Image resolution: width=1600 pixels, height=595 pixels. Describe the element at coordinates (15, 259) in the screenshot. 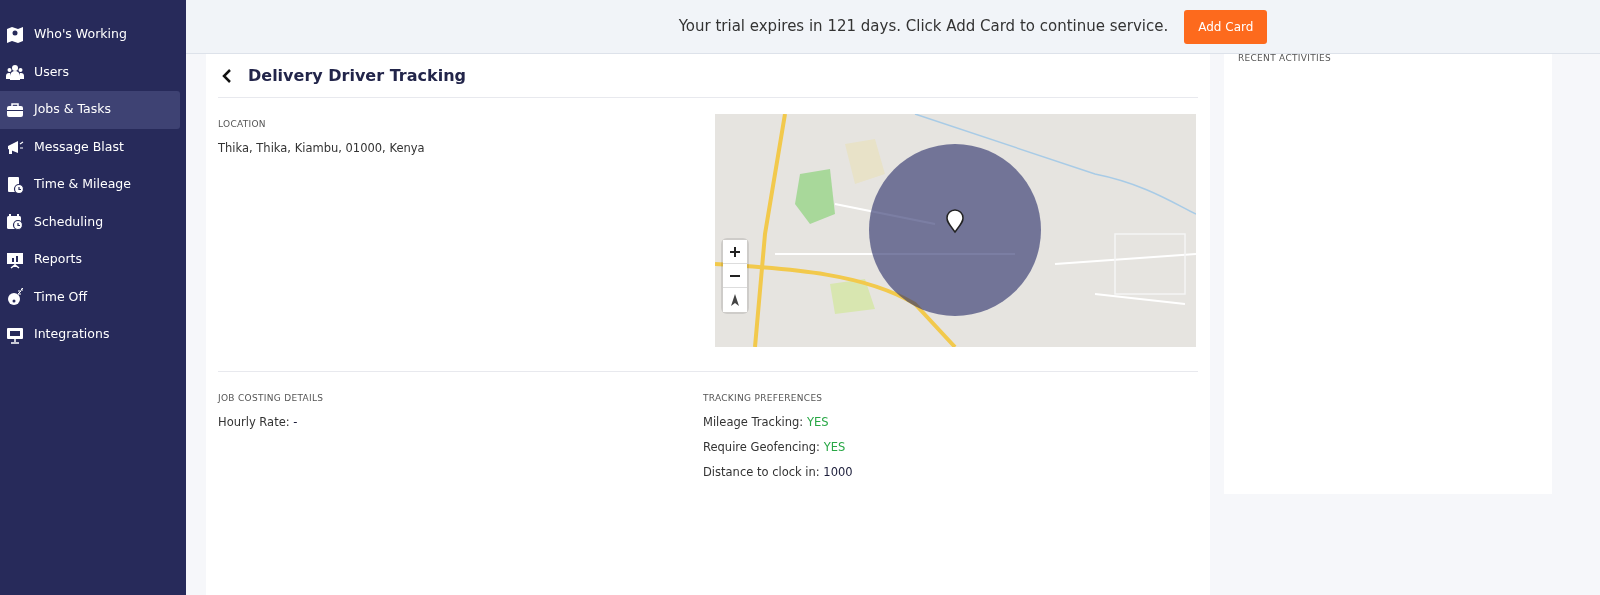

I see `presentation-board-icon` at that location.